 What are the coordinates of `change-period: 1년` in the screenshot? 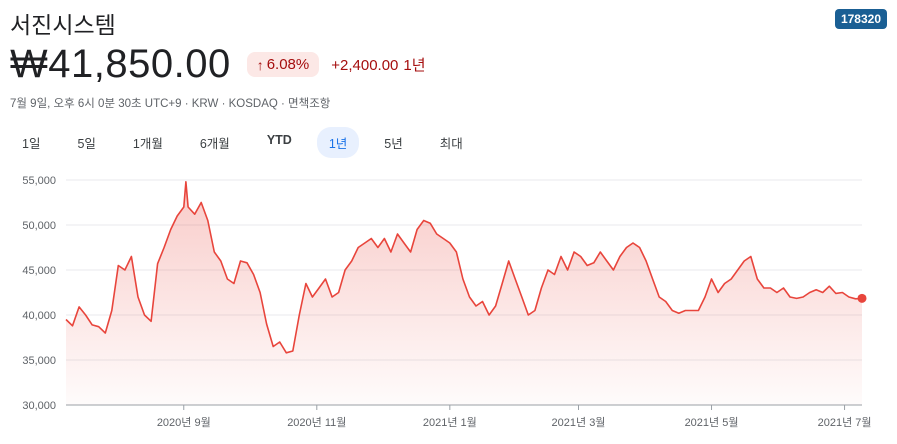 It's located at (414, 65).